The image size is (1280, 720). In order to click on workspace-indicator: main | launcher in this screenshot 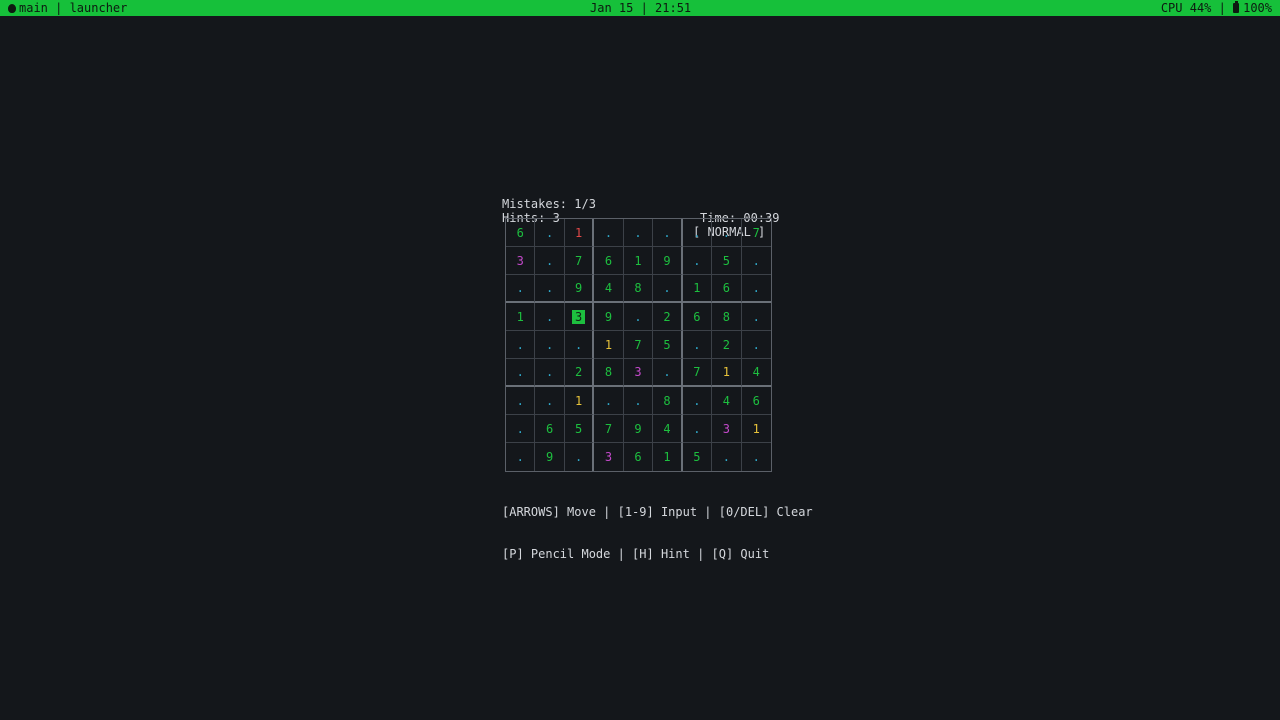, I will do `click(67, 8)`.